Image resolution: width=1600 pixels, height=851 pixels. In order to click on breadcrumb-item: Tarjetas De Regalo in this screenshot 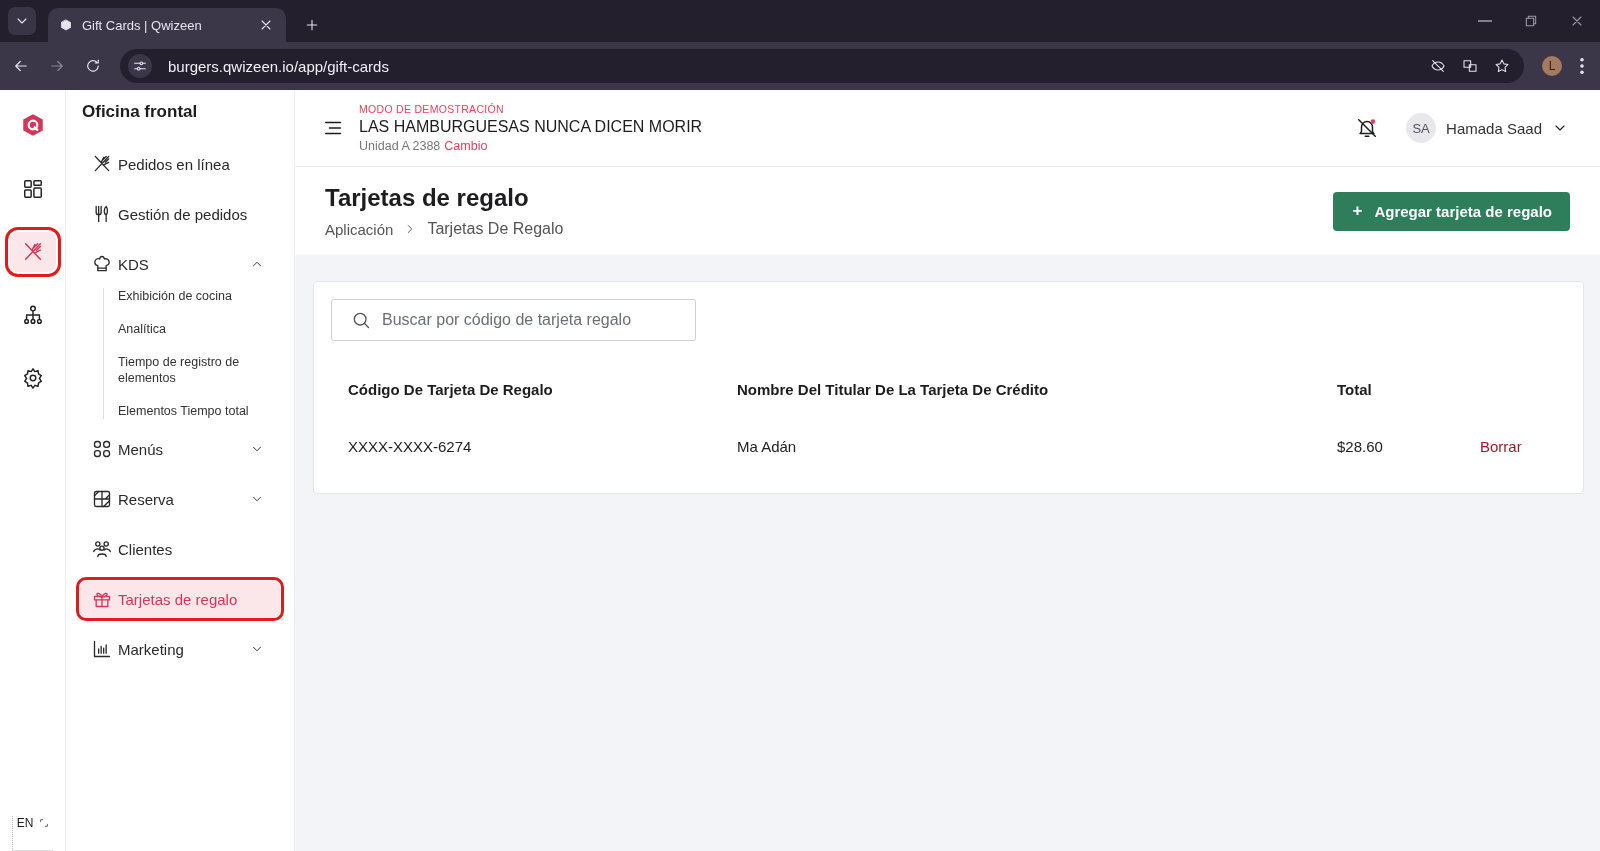, I will do `click(495, 229)`.